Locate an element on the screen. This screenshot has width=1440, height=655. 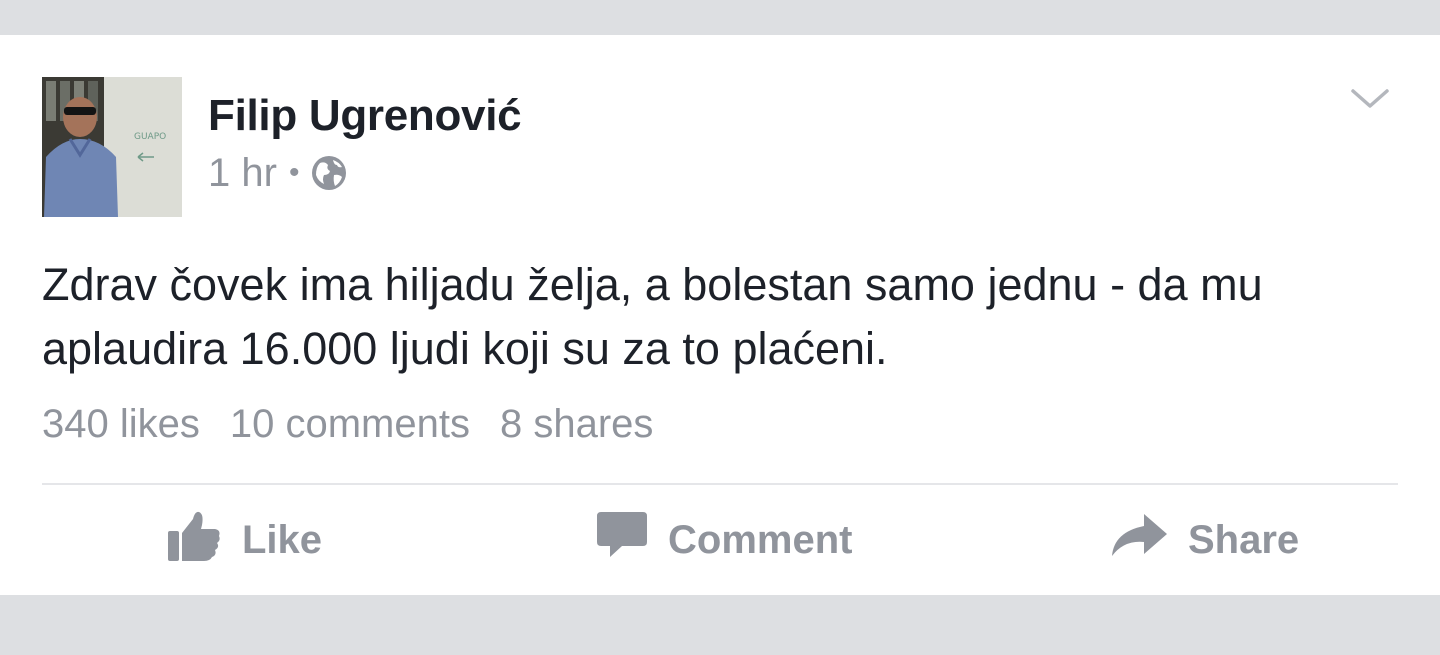
comment-button: Comment is located at coordinates (724, 540).